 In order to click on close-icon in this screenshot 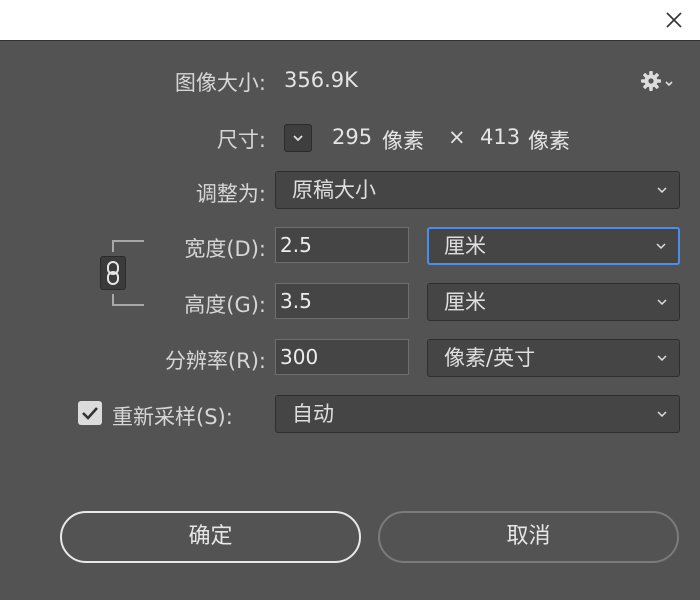, I will do `click(674, 20)`.